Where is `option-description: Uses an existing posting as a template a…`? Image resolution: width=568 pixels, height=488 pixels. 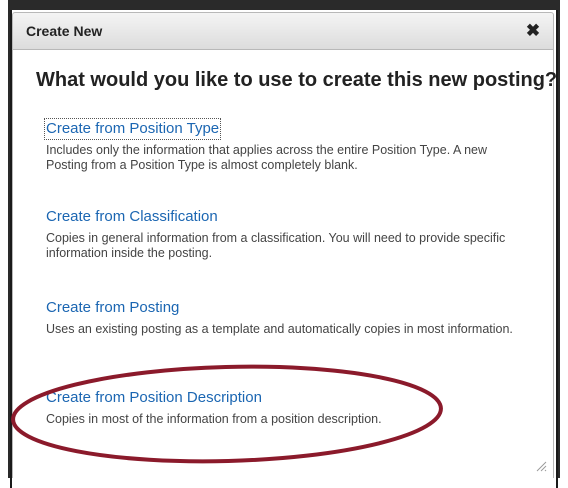
option-description: Uses an existing posting as a template a… is located at coordinates (279, 329).